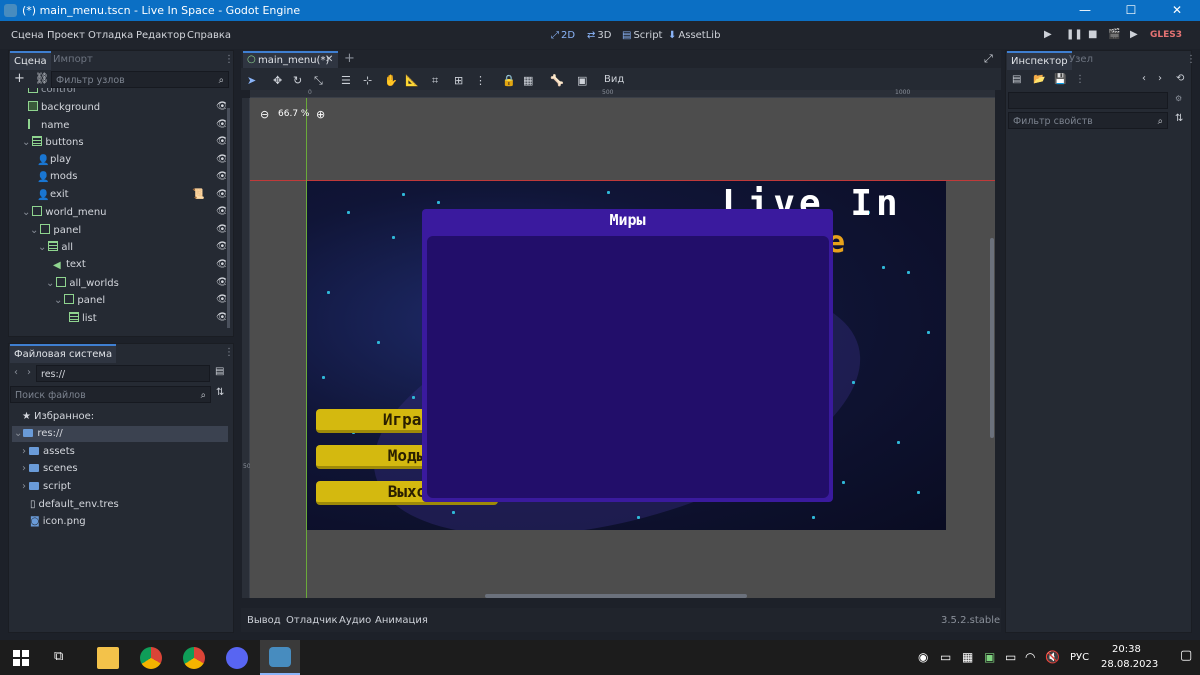  What do you see at coordinates (557, 80) in the screenshot?
I see `skeleton-icon: 🦴` at bounding box center [557, 80].